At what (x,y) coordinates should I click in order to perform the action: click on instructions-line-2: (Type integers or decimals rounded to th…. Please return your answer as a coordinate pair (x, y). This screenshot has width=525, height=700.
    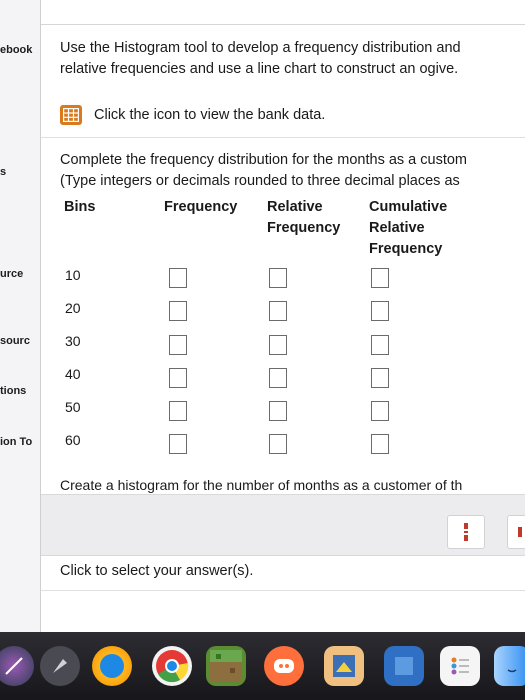
    Looking at the image, I should click on (260, 181).